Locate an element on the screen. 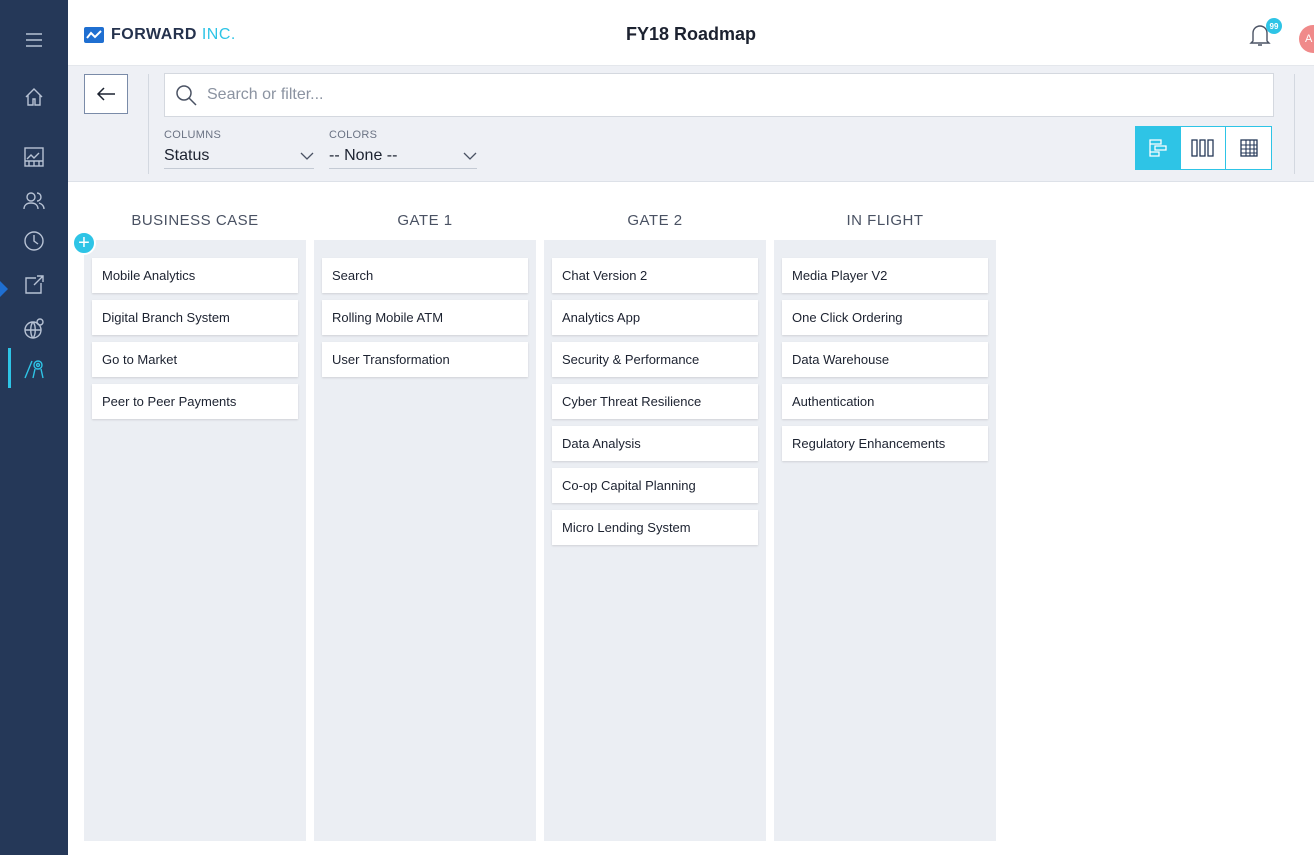 The image size is (1314, 855). timeline-view-button is located at coordinates (1158, 148).